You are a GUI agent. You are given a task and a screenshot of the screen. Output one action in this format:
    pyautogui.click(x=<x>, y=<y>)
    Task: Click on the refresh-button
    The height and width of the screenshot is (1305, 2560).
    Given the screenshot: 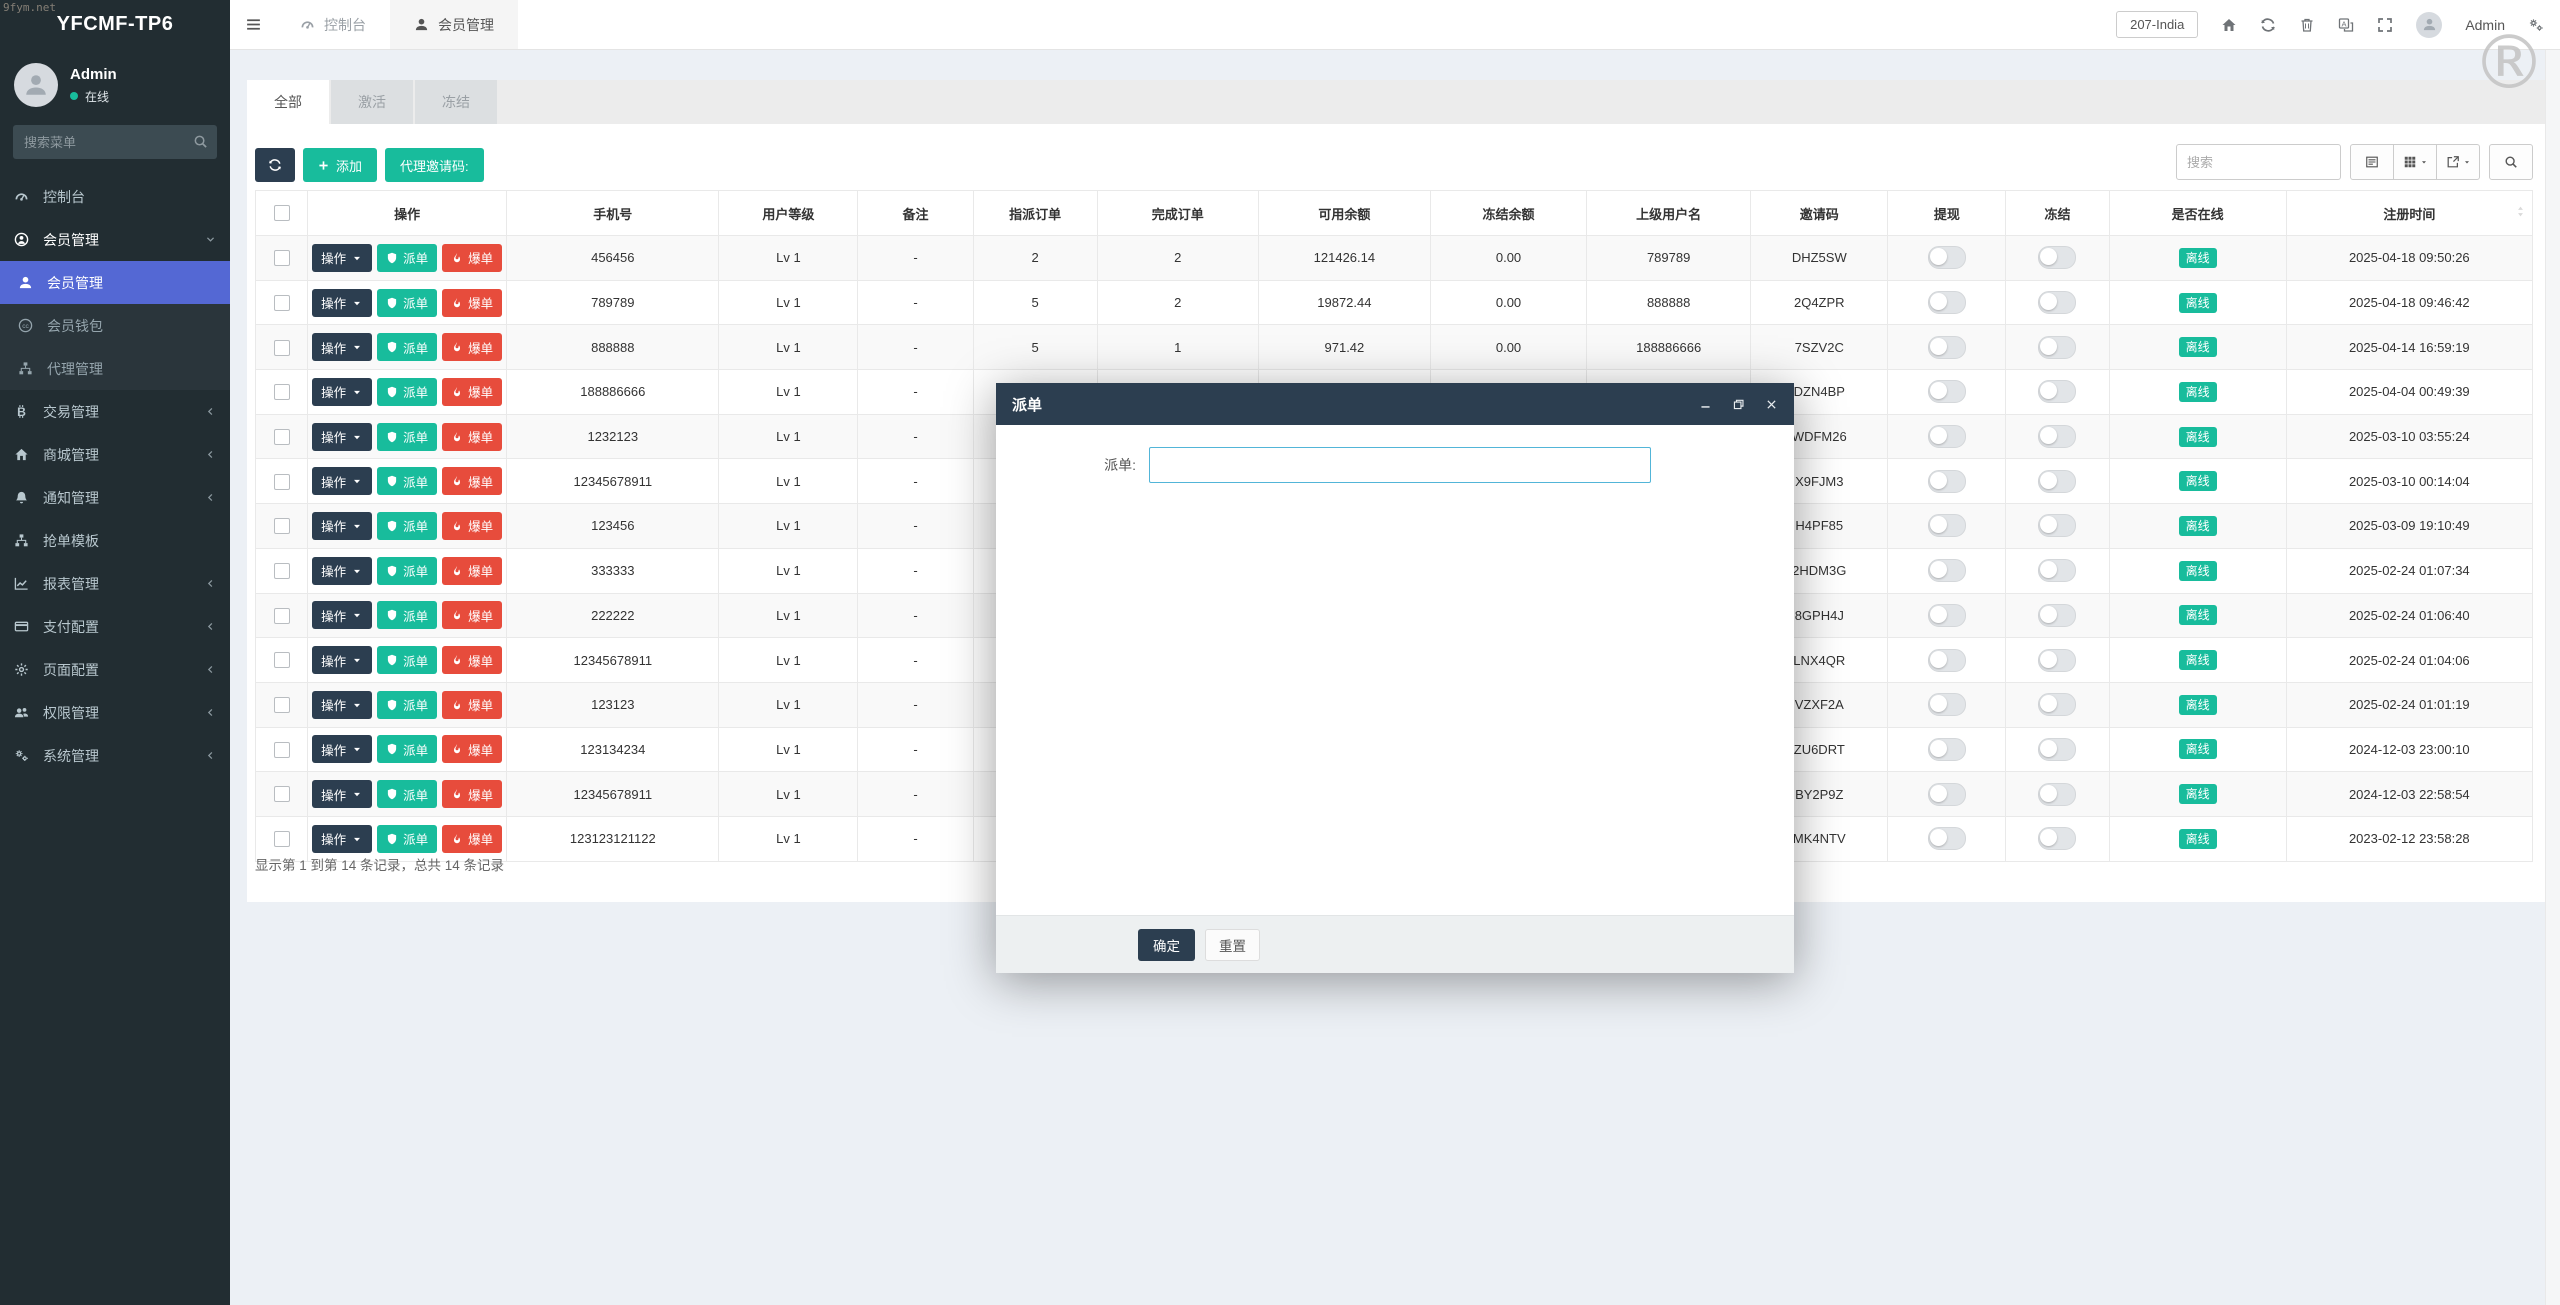 What is the action you would take?
    pyautogui.click(x=275, y=165)
    